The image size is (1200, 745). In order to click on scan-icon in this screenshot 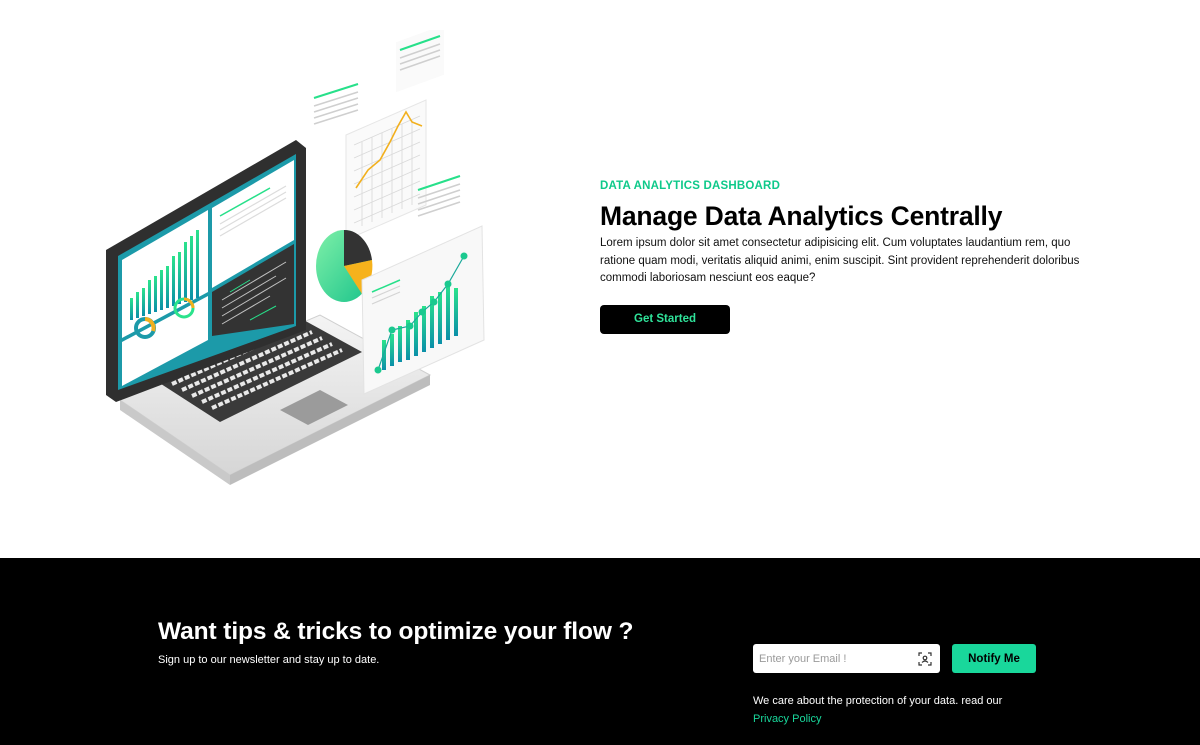, I will do `click(925, 658)`.